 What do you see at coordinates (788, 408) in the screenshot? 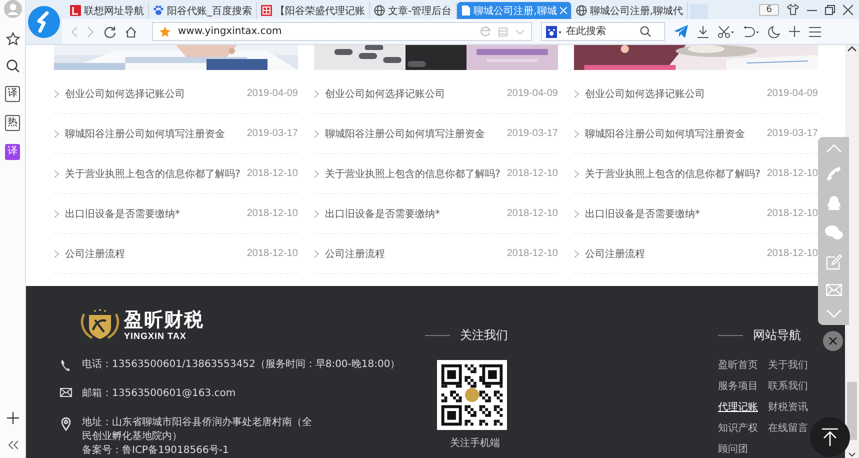
I see `footer-nav-link: 财税资讯` at bounding box center [788, 408].